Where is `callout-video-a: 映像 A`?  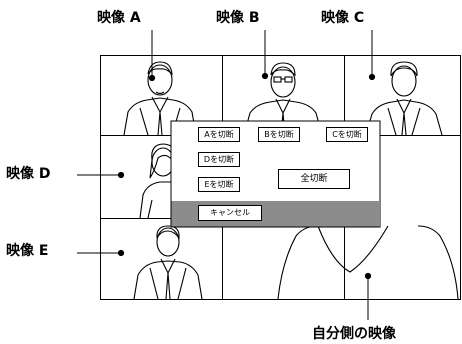
callout-video-a: 映像 A is located at coordinates (119, 18).